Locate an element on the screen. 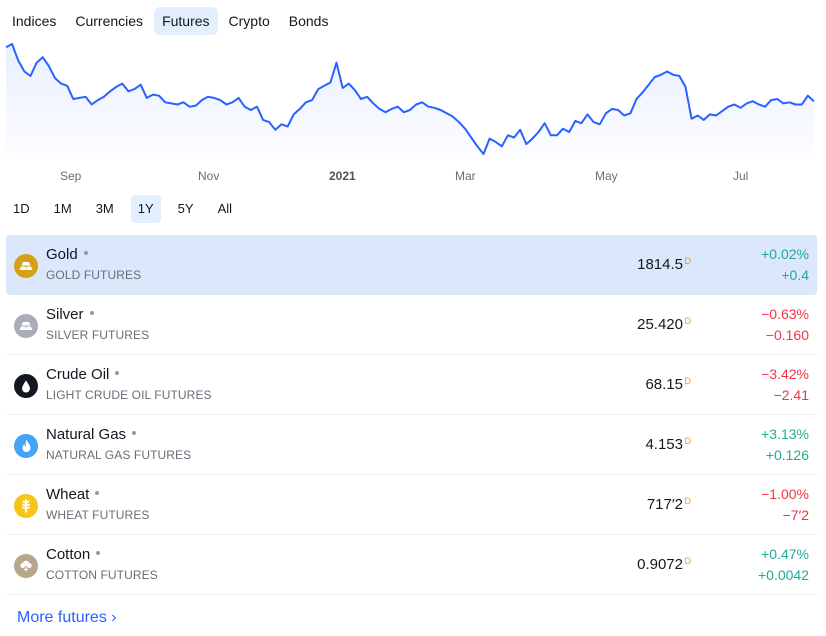 The height and width of the screenshot is (636, 826). x-tick-label: Mar is located at coordinates (465, 176).